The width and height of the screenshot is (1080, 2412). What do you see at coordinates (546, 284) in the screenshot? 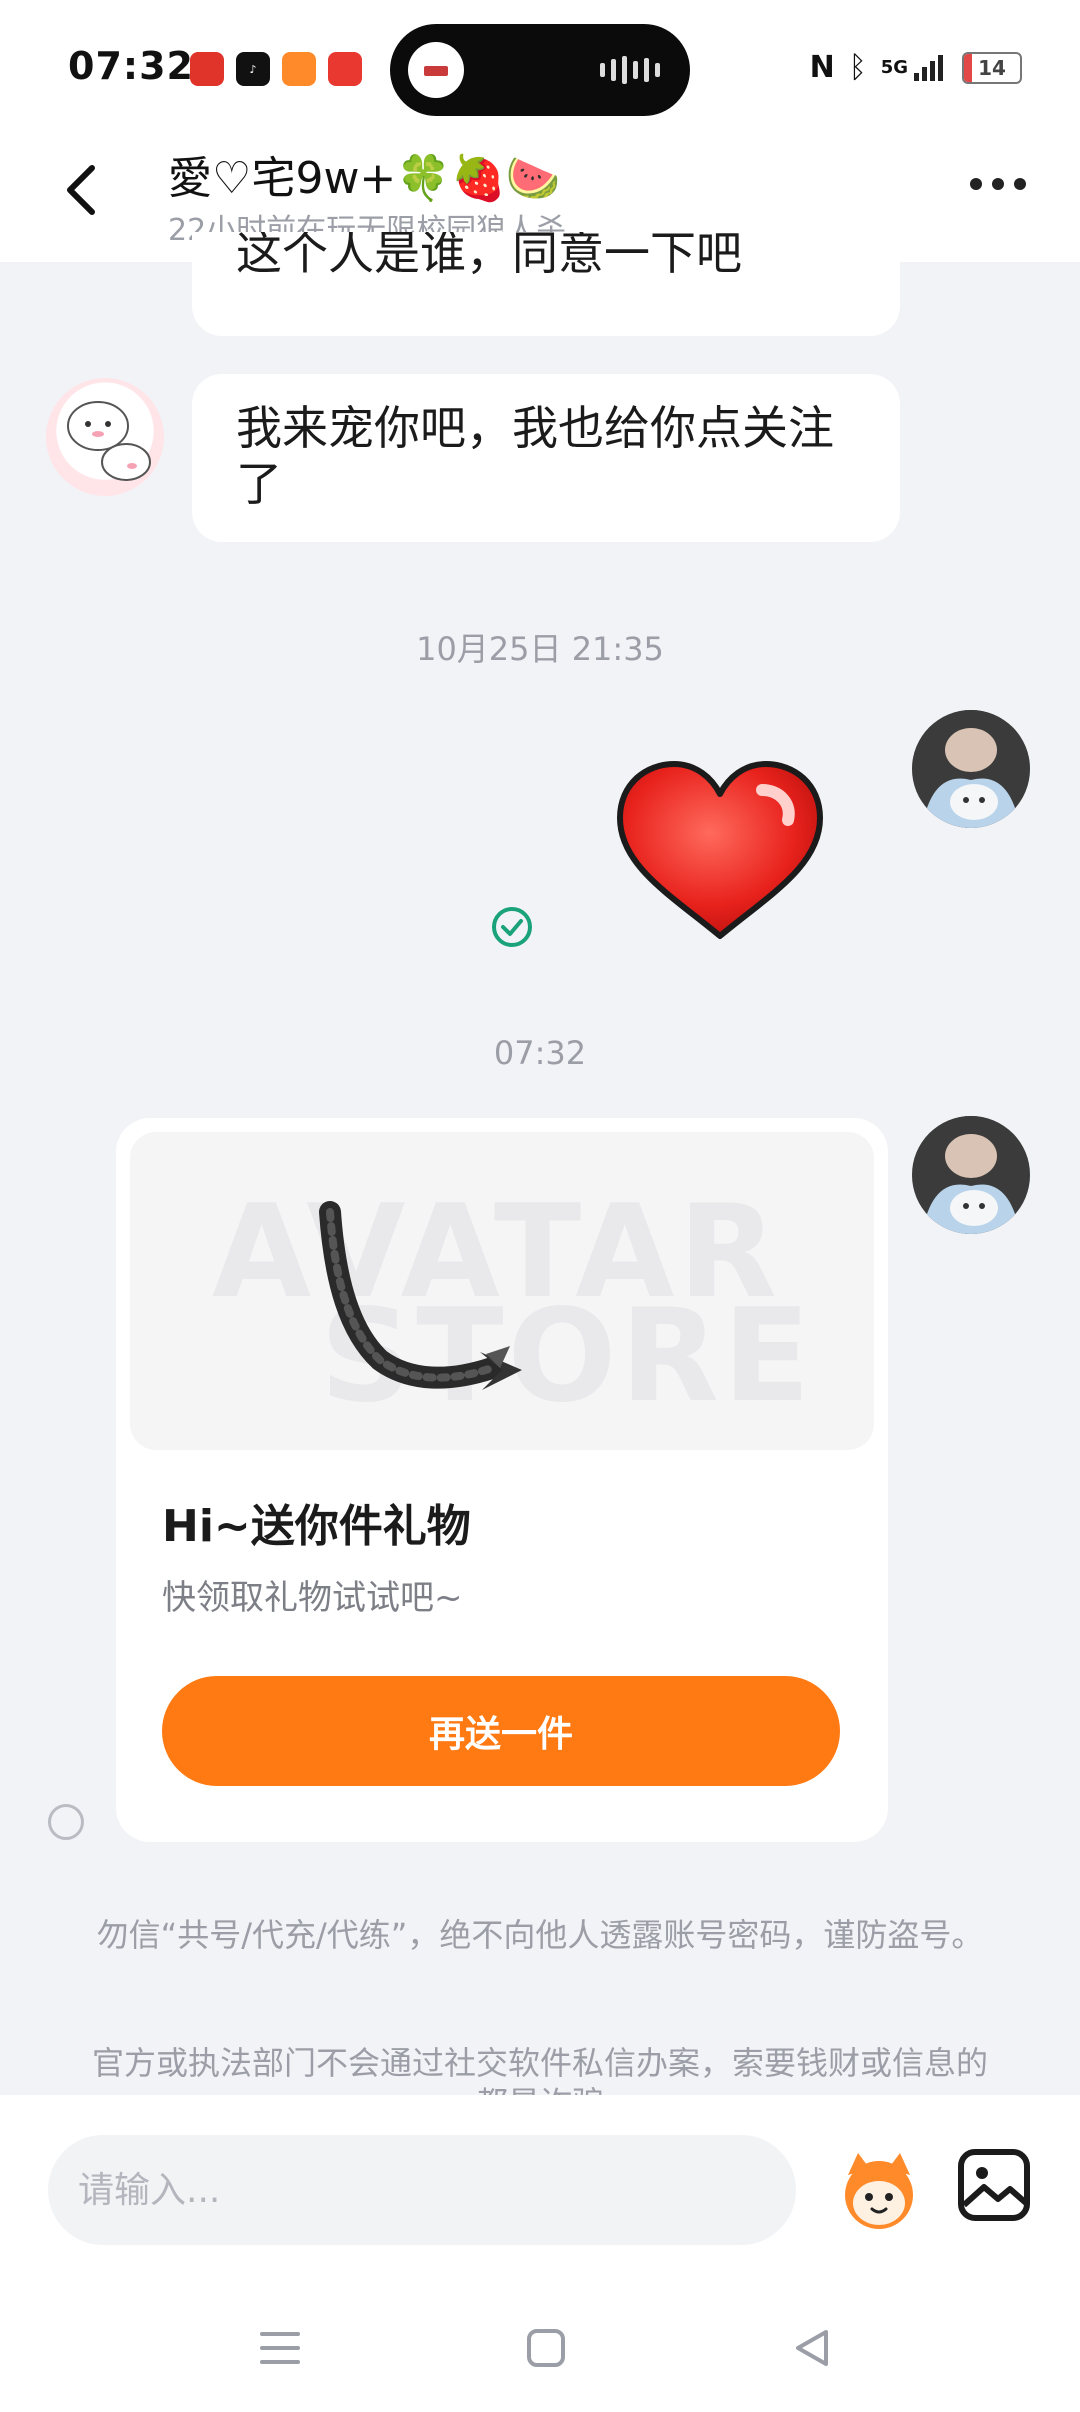
I see `message-bubble-partial: 这个人是谁，同意一下吧` at bounding box center [546, 284].